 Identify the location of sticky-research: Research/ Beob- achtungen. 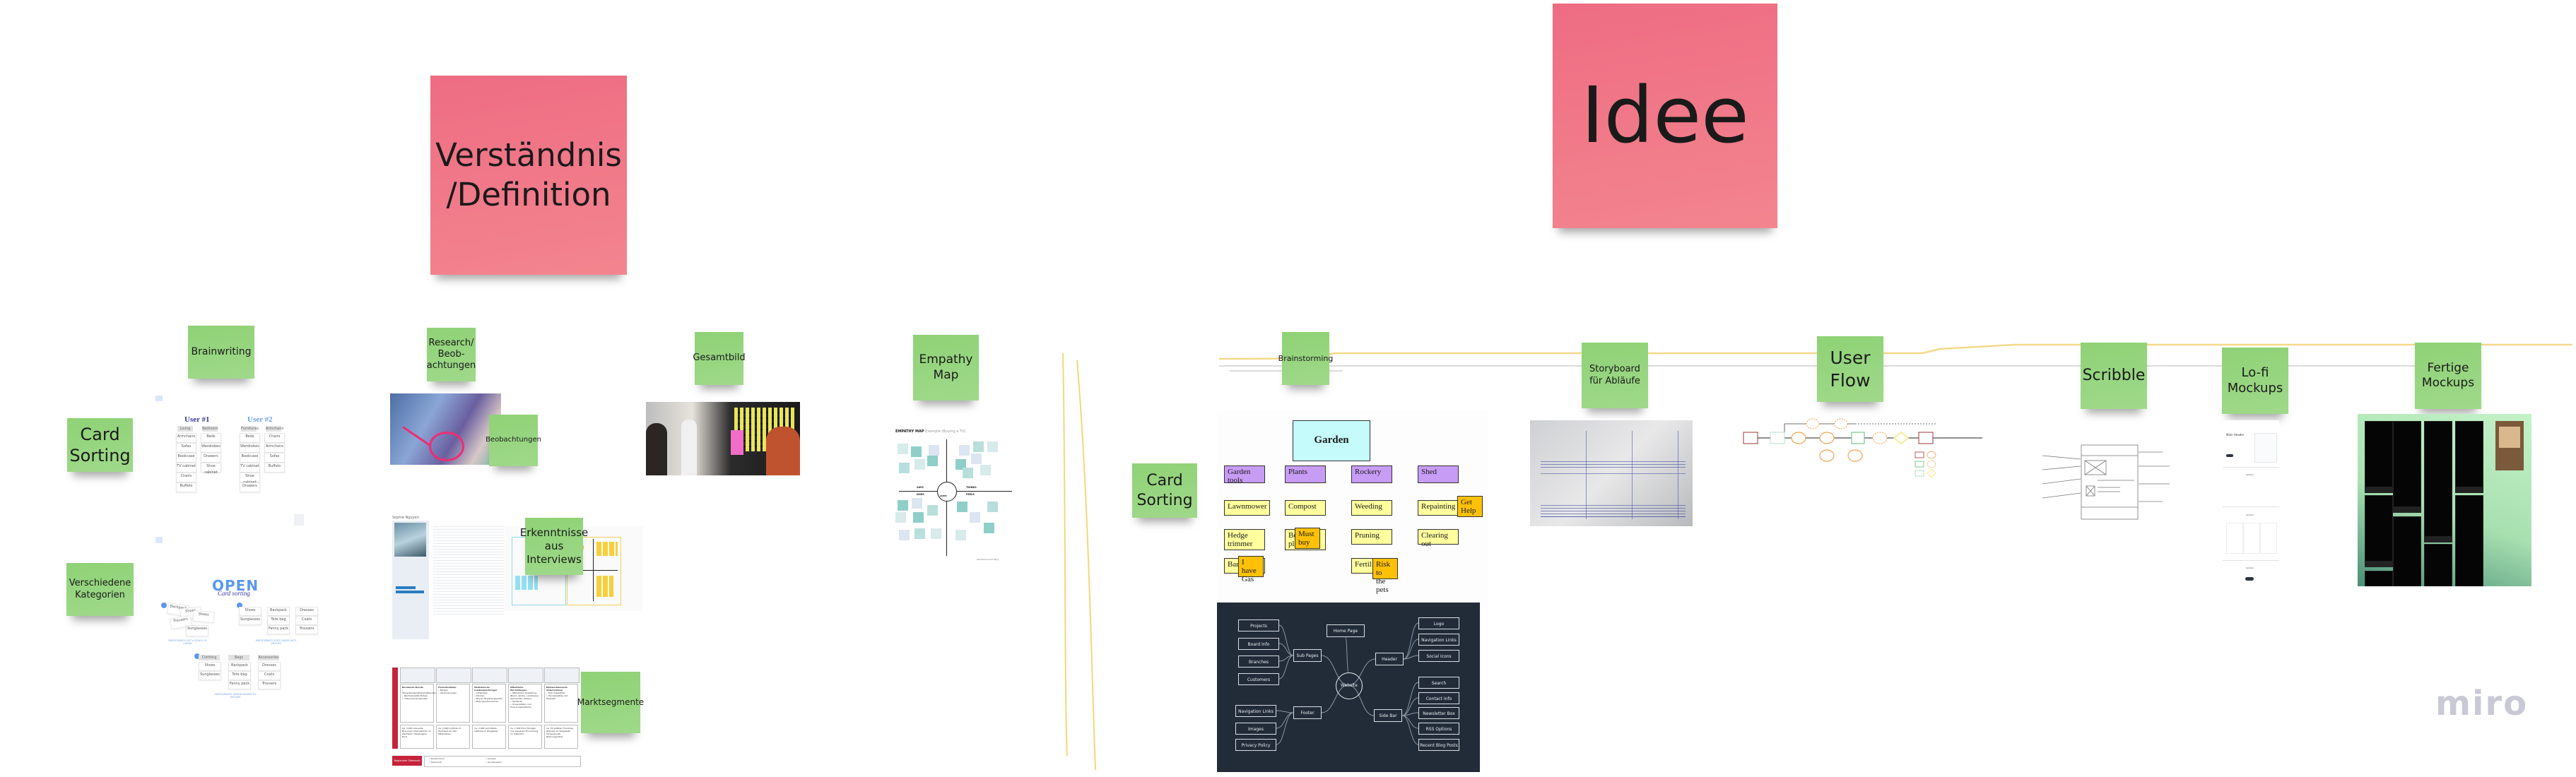
(451, 354).